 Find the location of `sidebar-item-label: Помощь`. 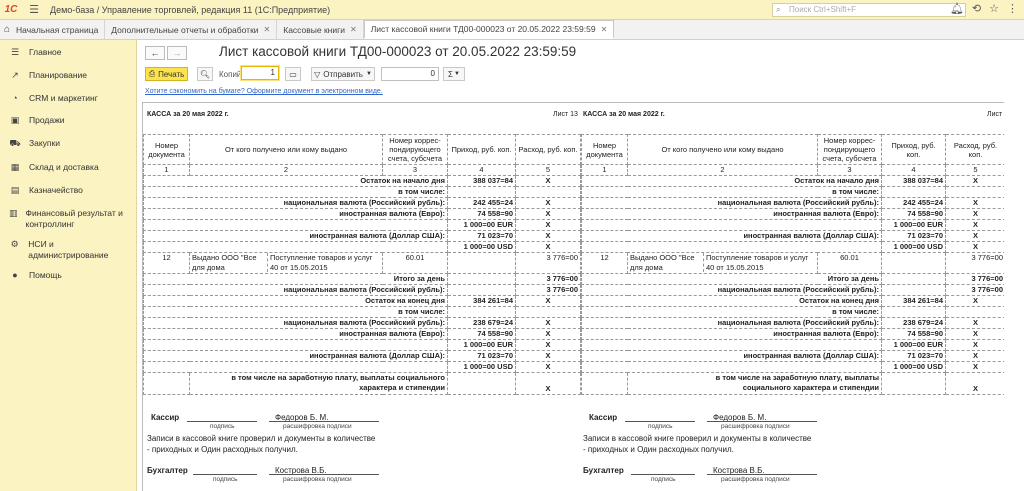

sidebar-item-label: Помощь is located at coordinates (45, 275).